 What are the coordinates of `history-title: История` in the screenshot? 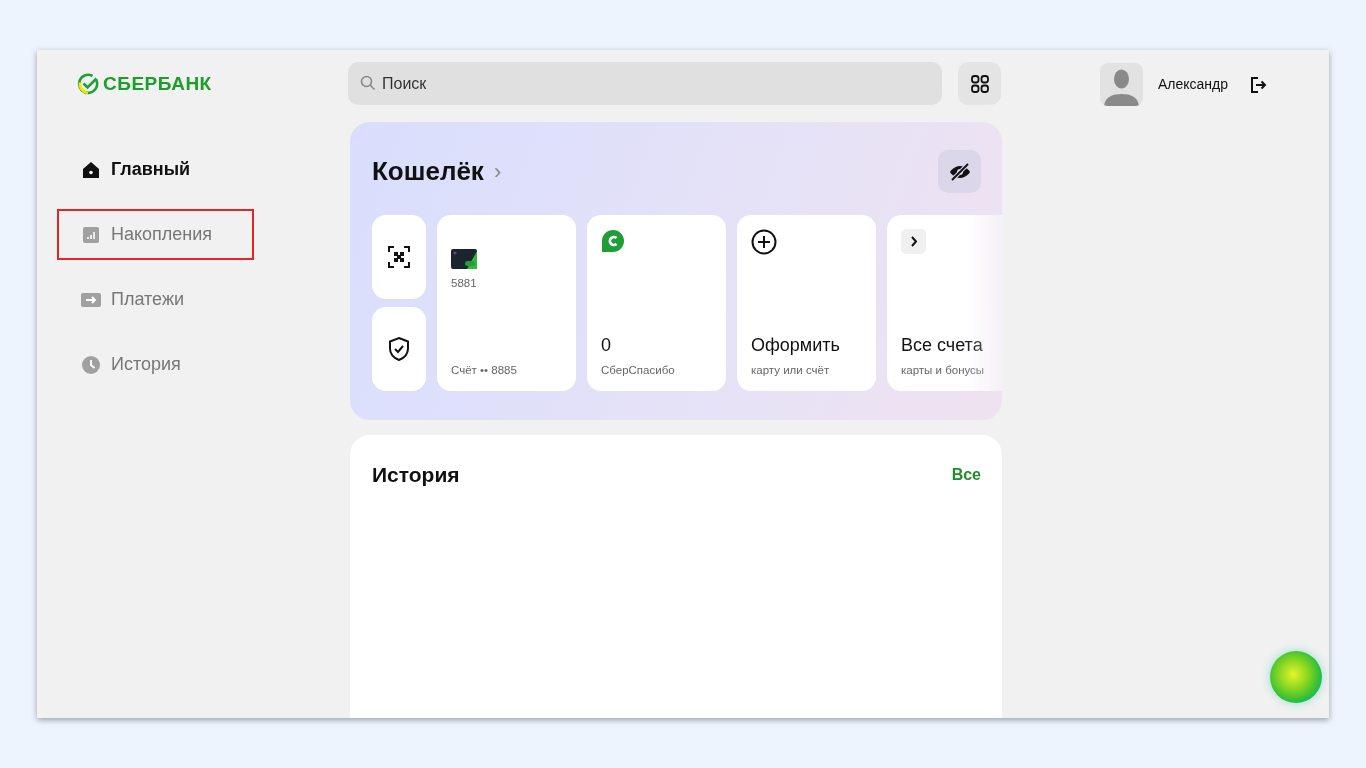 It's located at (416, 475).